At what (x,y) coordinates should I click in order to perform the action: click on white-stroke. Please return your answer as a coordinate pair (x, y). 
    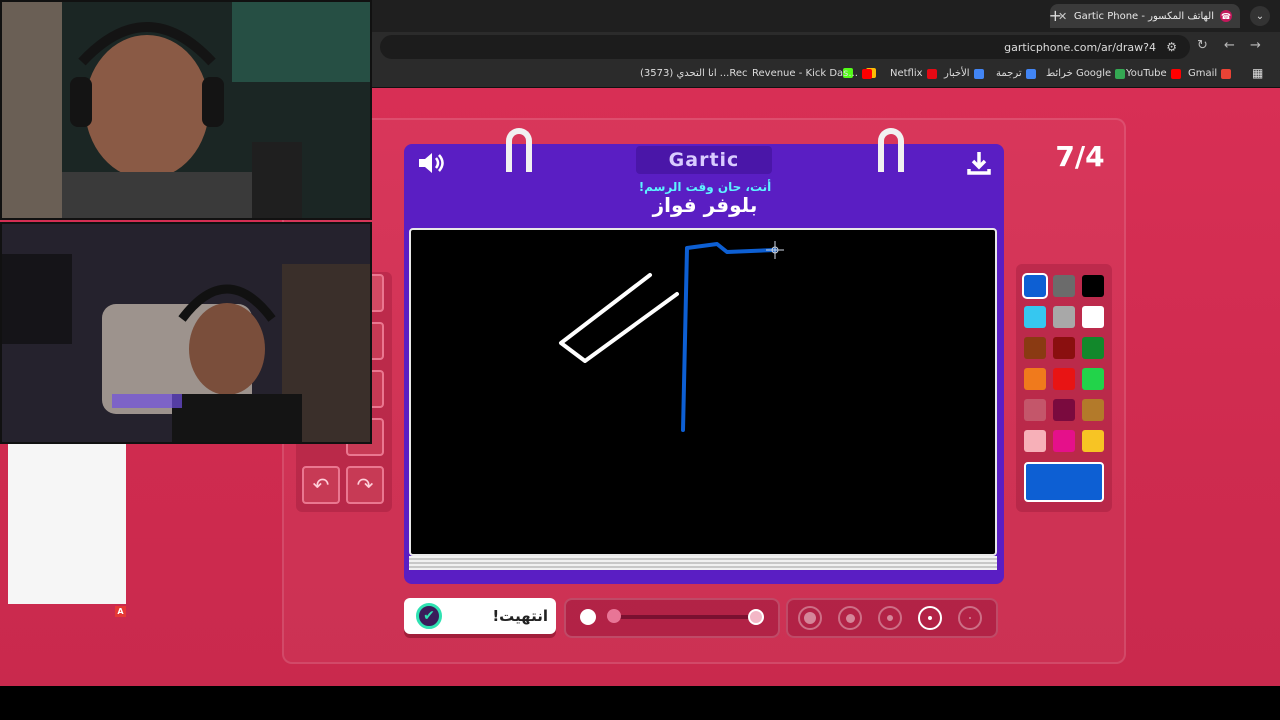
    Looking at the image, I should click on (619, 318).